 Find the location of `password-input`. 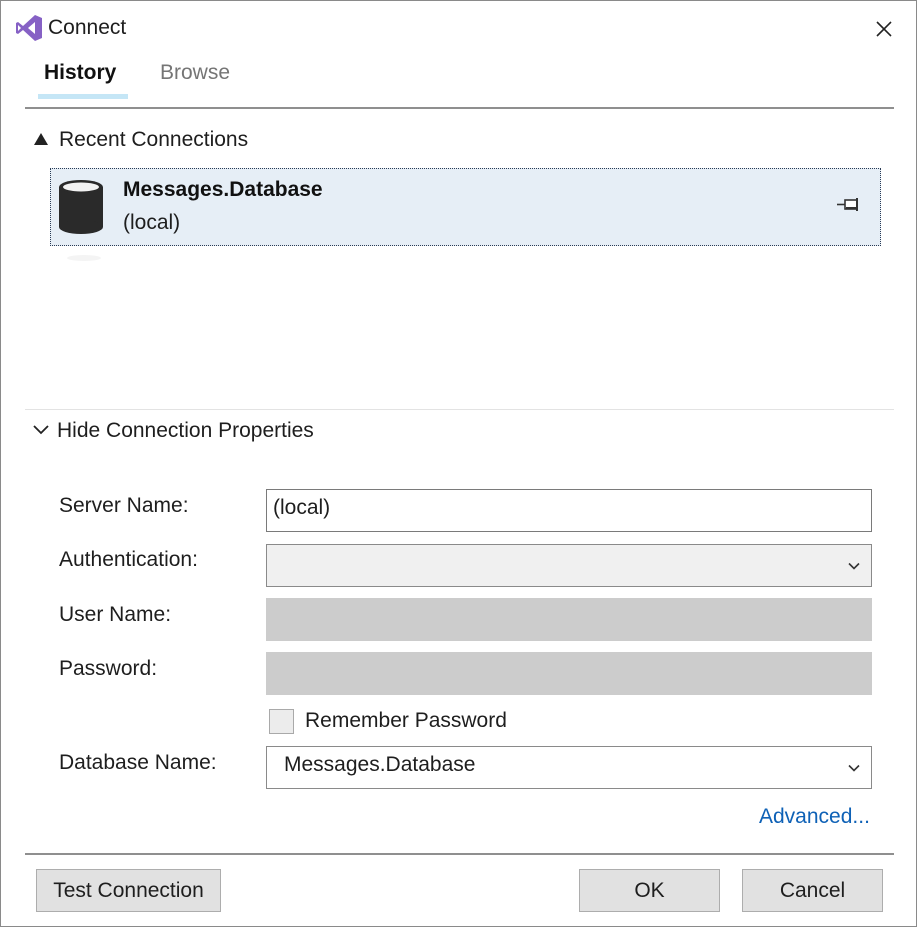

password-input is located at coordinates (569, 673).